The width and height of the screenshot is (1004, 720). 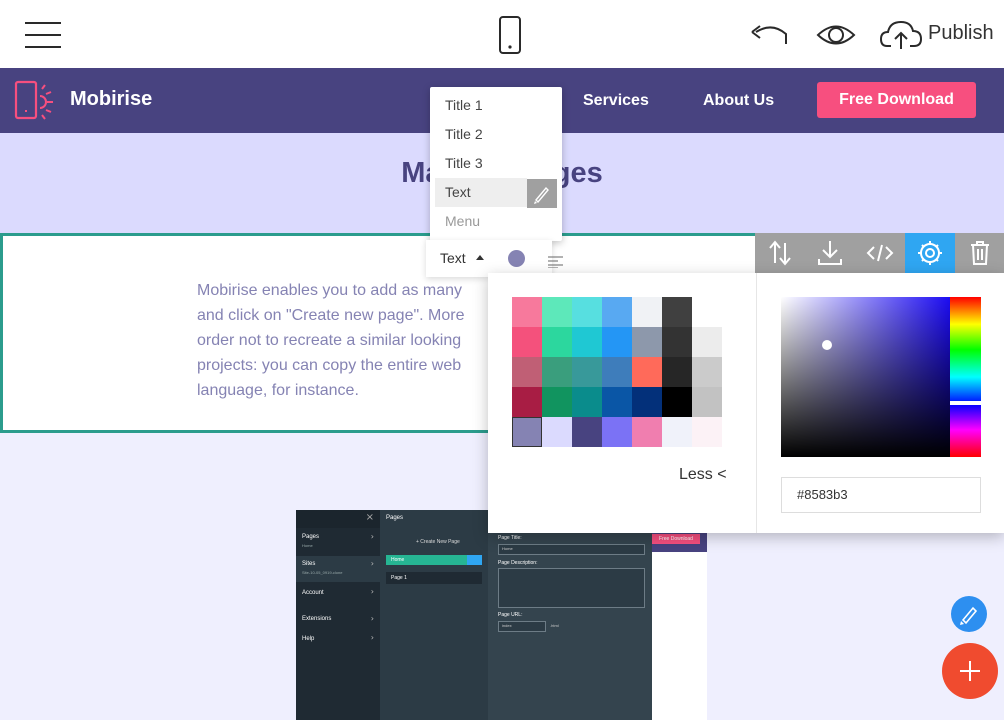 What do you see at coordinates (510, 35) in the screenshot?
I see `mobile-preview-icon` at bounding box center [510, 35].